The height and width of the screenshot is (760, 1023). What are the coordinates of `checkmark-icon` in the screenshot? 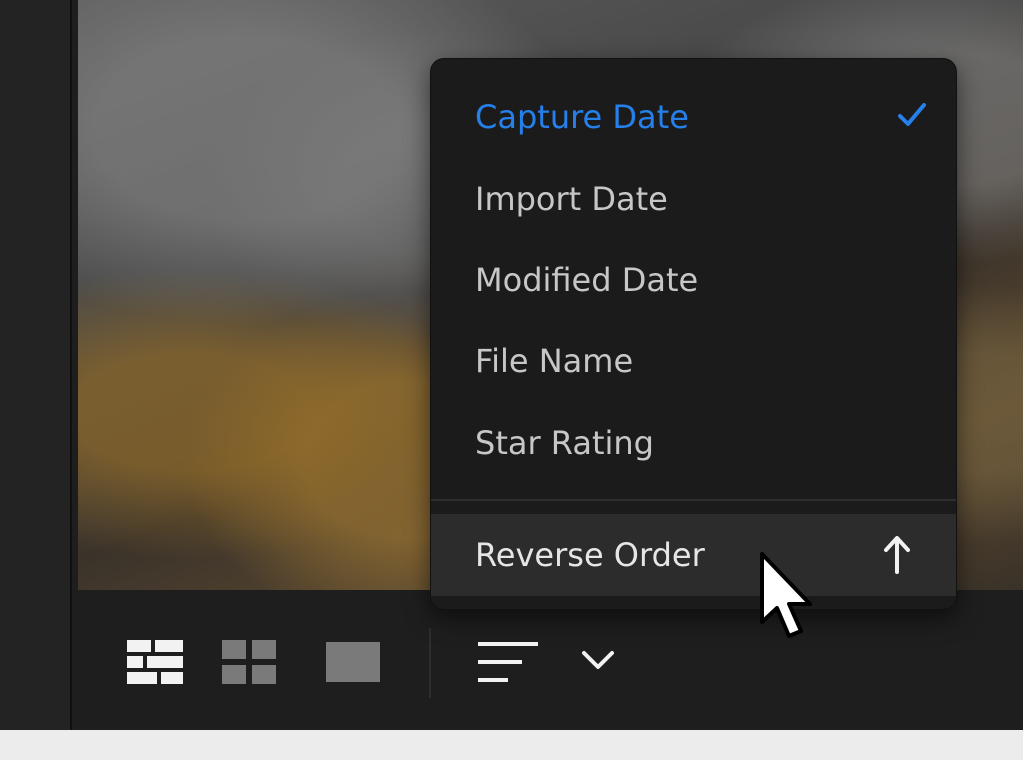 It's located at (912, 114).